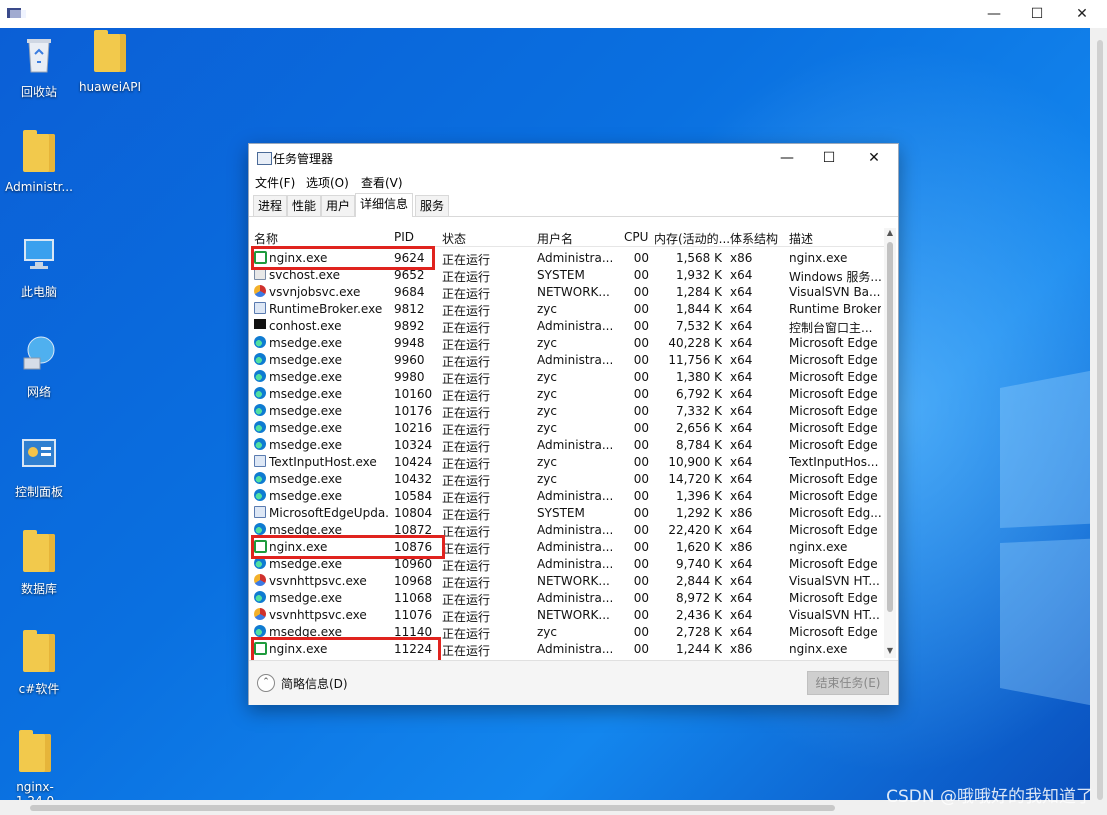  I want to click on menu-view: 查看(V), so click(382, 182).